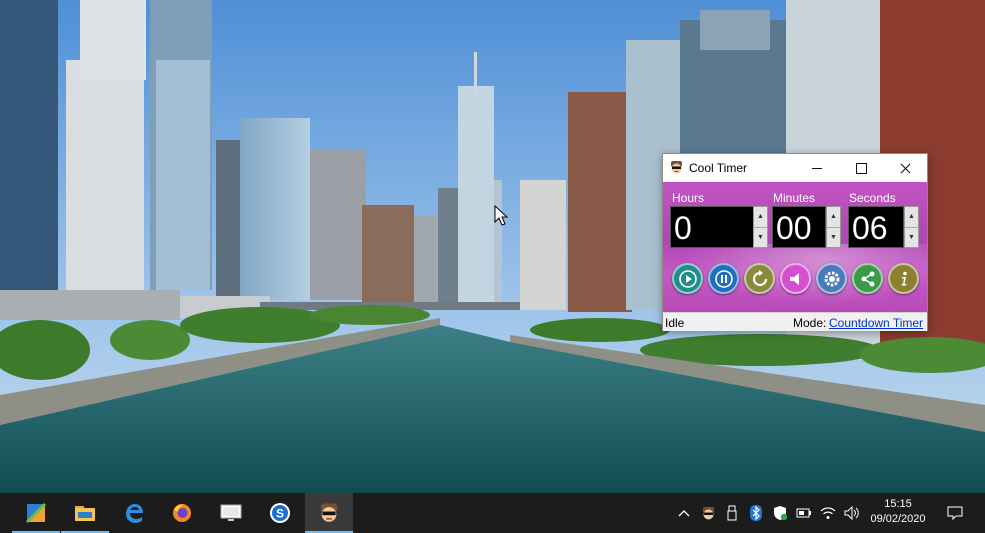 Image resolution: width=985 pixels, height=533 pixels. Describe the element at coordinates (861, 168) in the screenshot. I see `maximize-button` at that location.